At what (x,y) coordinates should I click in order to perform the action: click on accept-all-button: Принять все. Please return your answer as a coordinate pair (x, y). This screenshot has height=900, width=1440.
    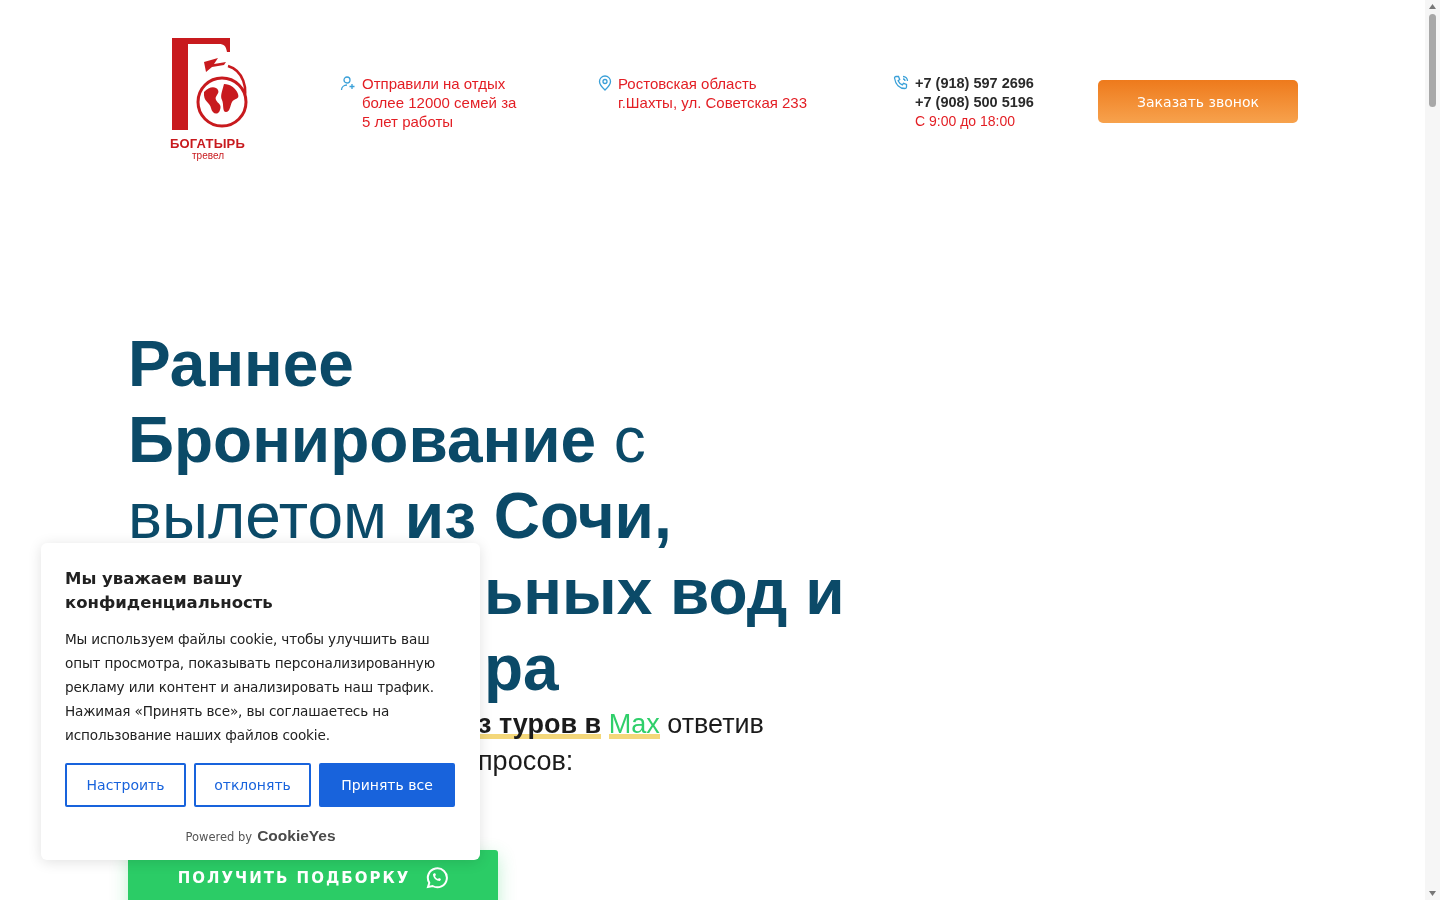
    Looking at the image, I should click on (387, 785).